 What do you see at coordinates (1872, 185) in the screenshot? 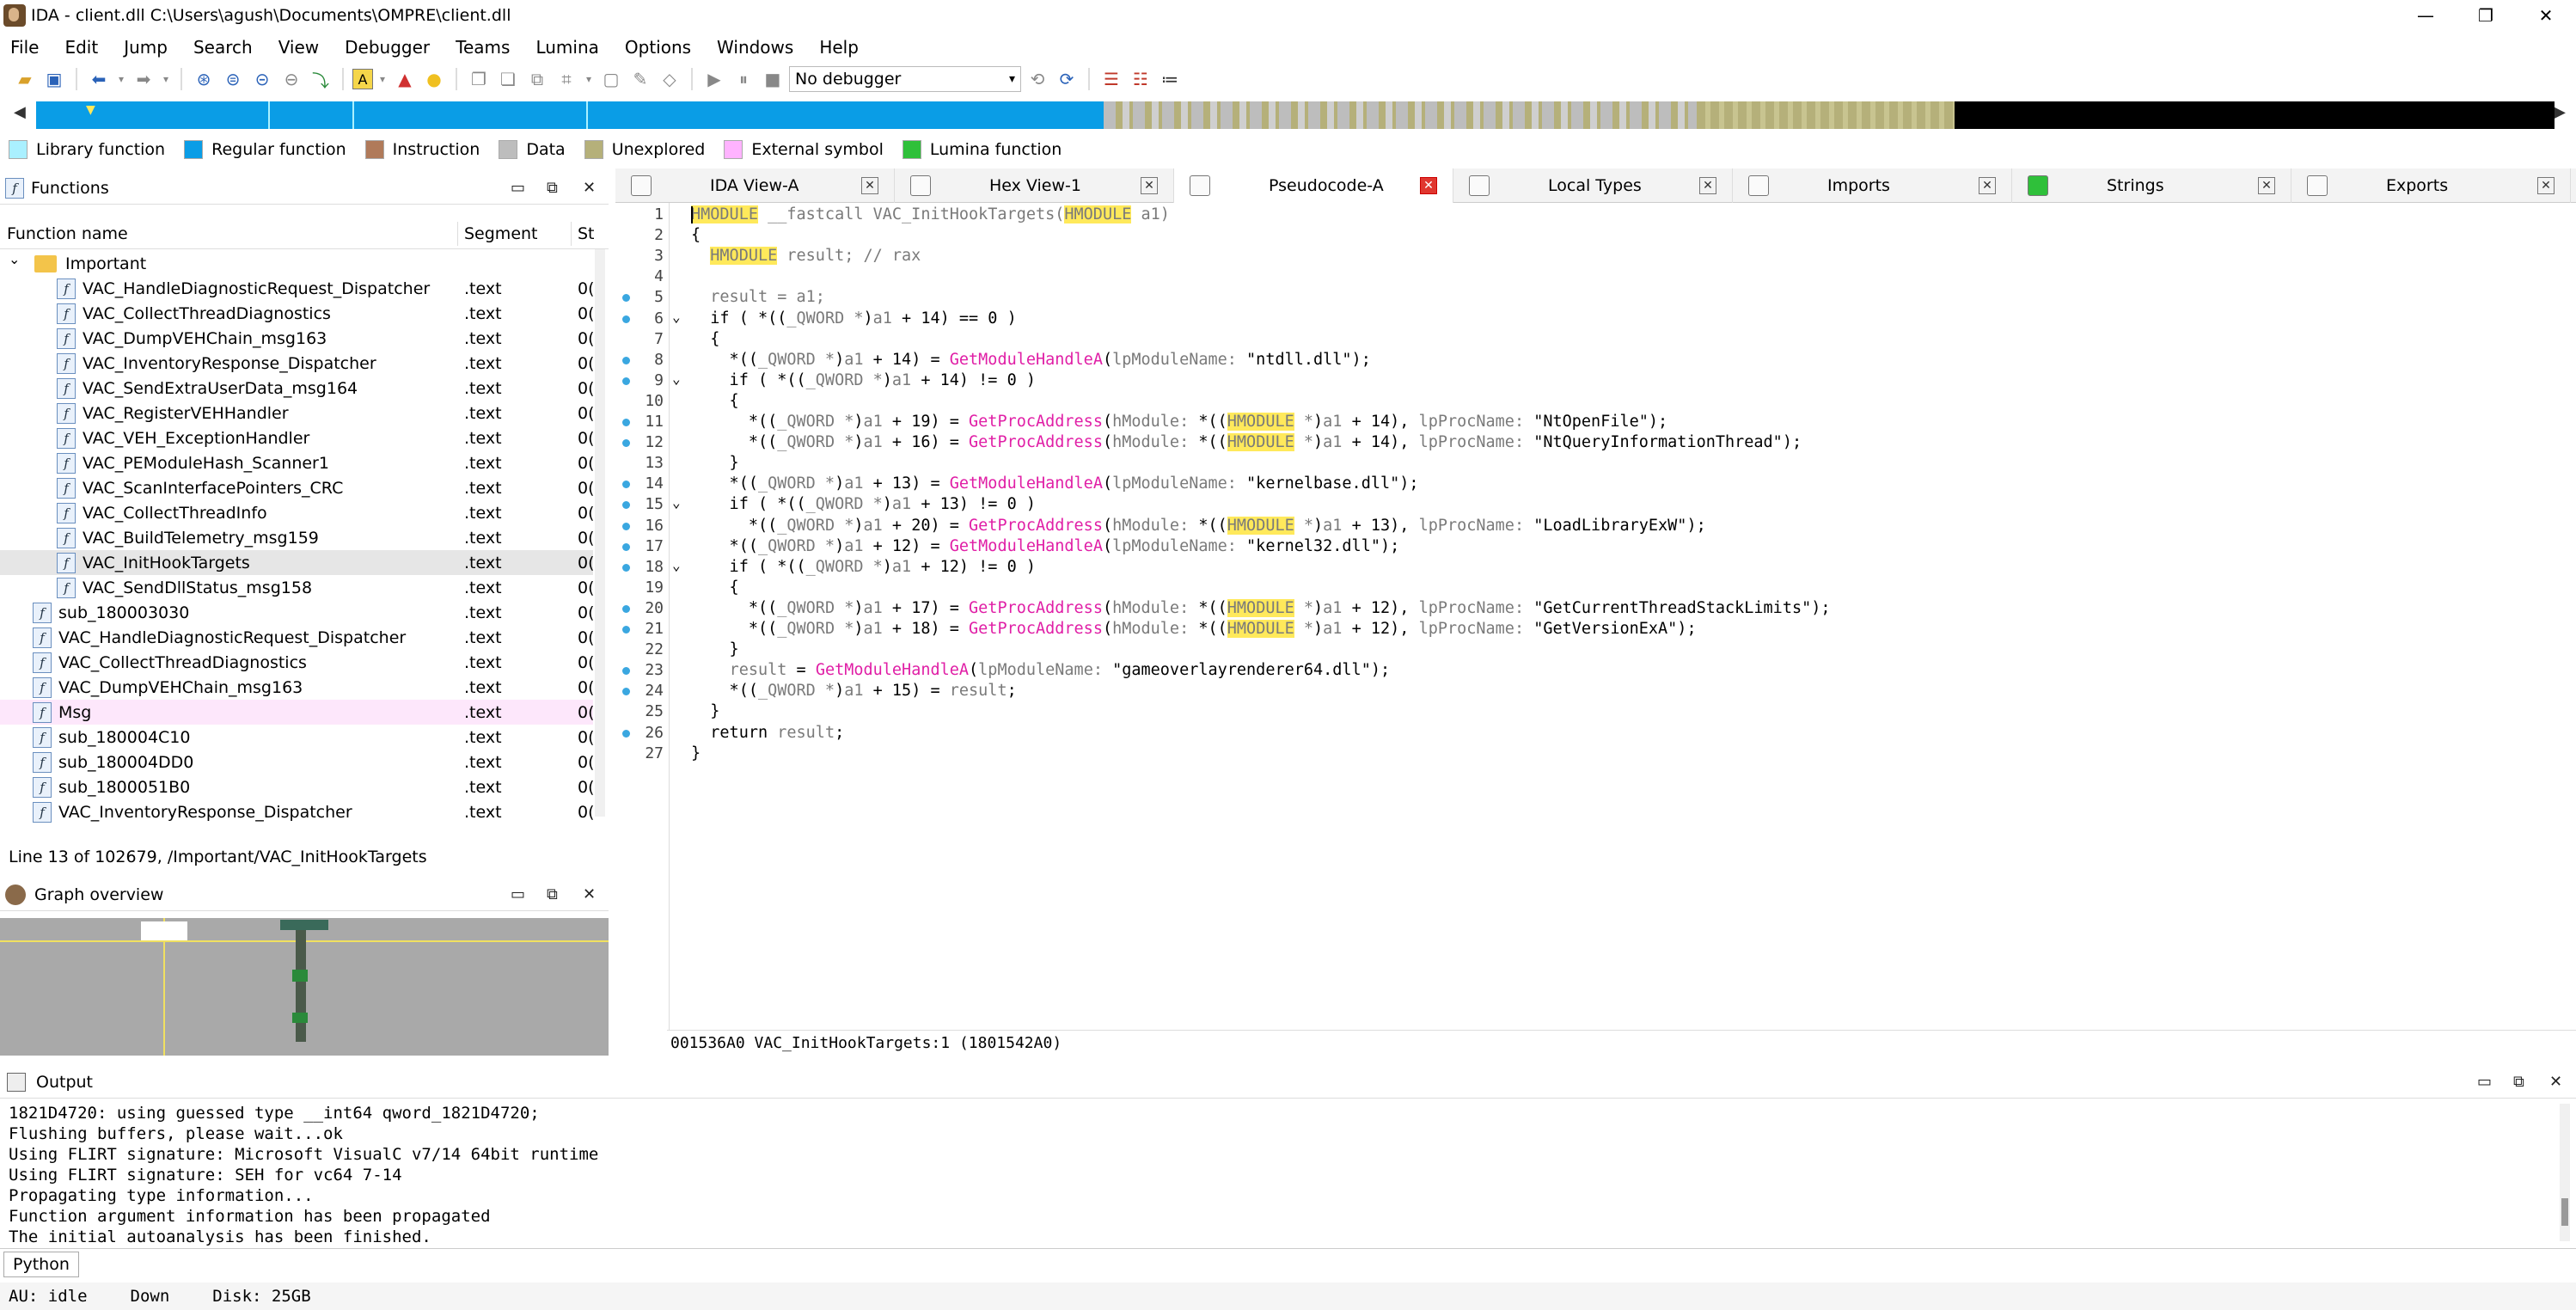
I see `tab-imports: Imports ✕` at bounding box center [1872, 185].